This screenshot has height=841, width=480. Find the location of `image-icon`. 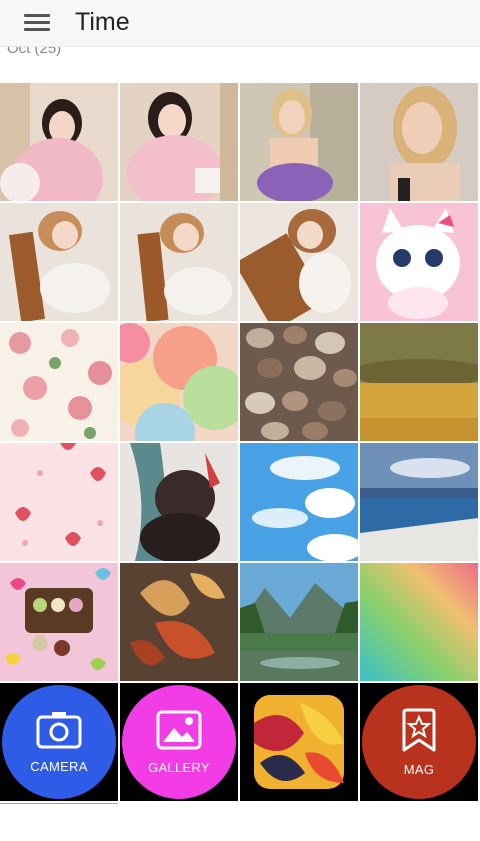

image-icon is located at coordinates (179, 729).